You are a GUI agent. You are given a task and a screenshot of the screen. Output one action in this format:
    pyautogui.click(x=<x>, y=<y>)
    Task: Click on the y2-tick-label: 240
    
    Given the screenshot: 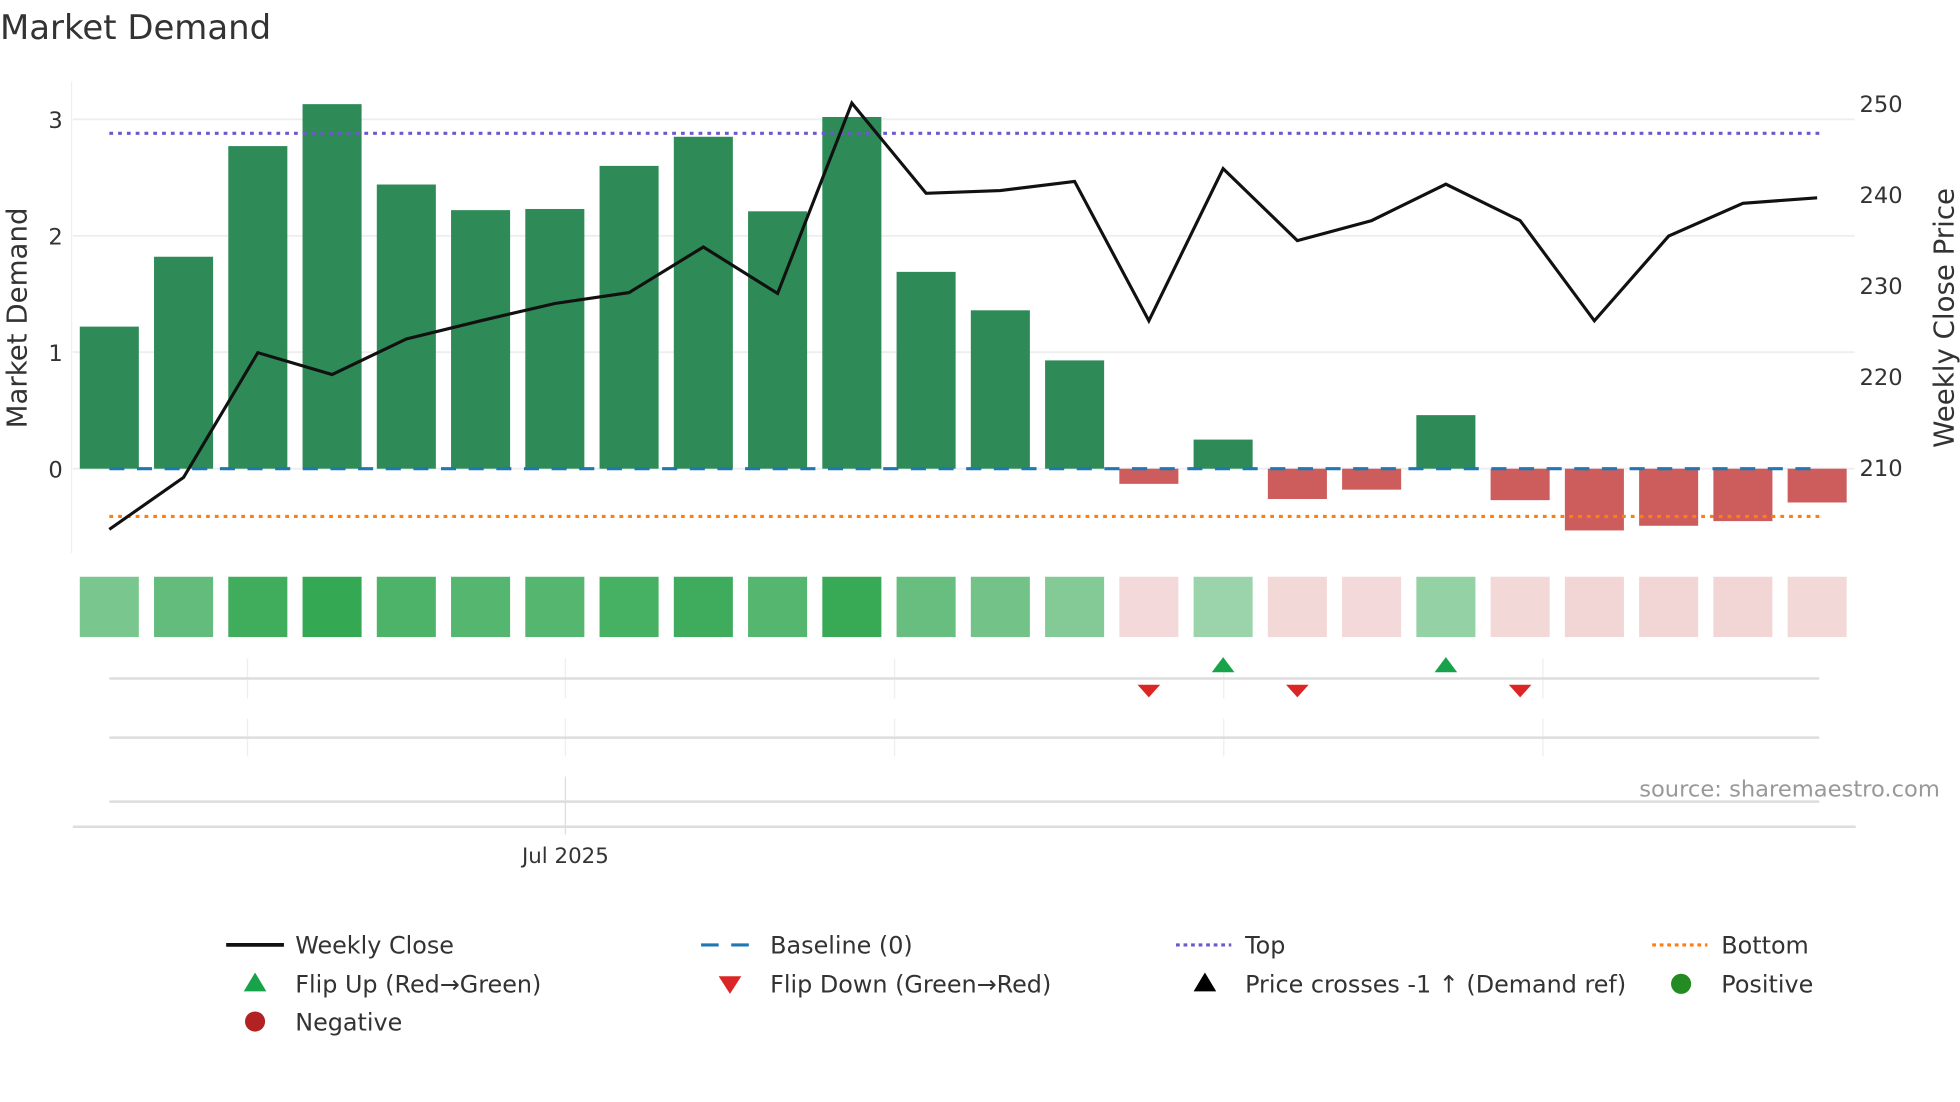 What is the action you would take?
    pyautogui.click(x=1880, y=196)
    